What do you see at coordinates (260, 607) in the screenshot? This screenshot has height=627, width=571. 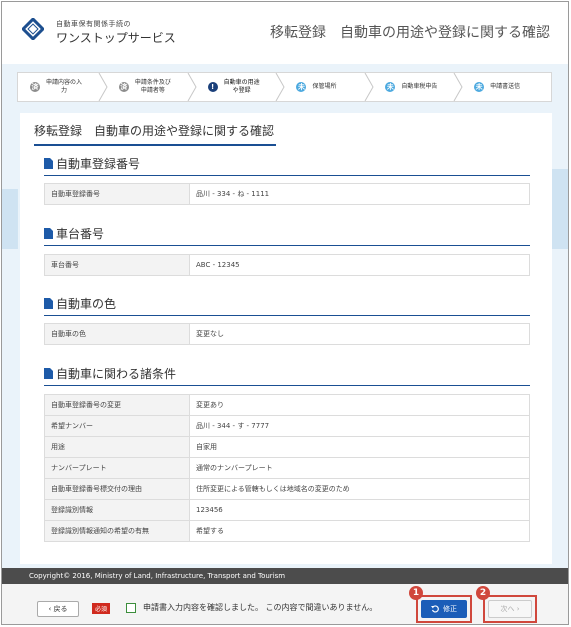 I see `confirm-checkbox-label: 申請書入力内容を確認しました。 この内容で間違いありません。` at bounding box center [260, 607].